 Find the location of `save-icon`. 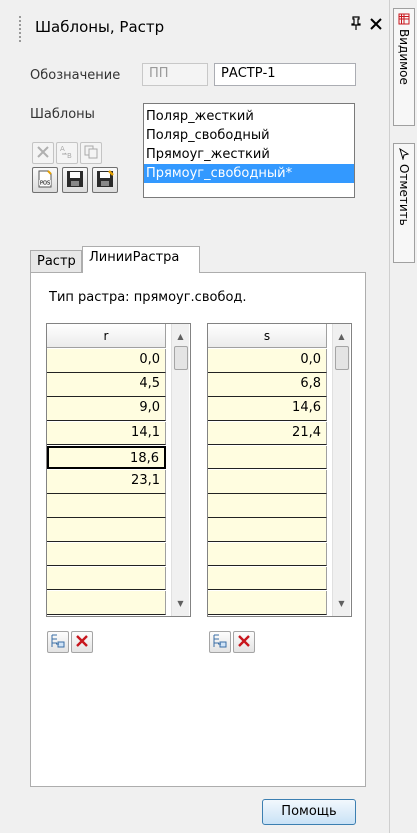

save-icon is located at coordinates (75, 180).